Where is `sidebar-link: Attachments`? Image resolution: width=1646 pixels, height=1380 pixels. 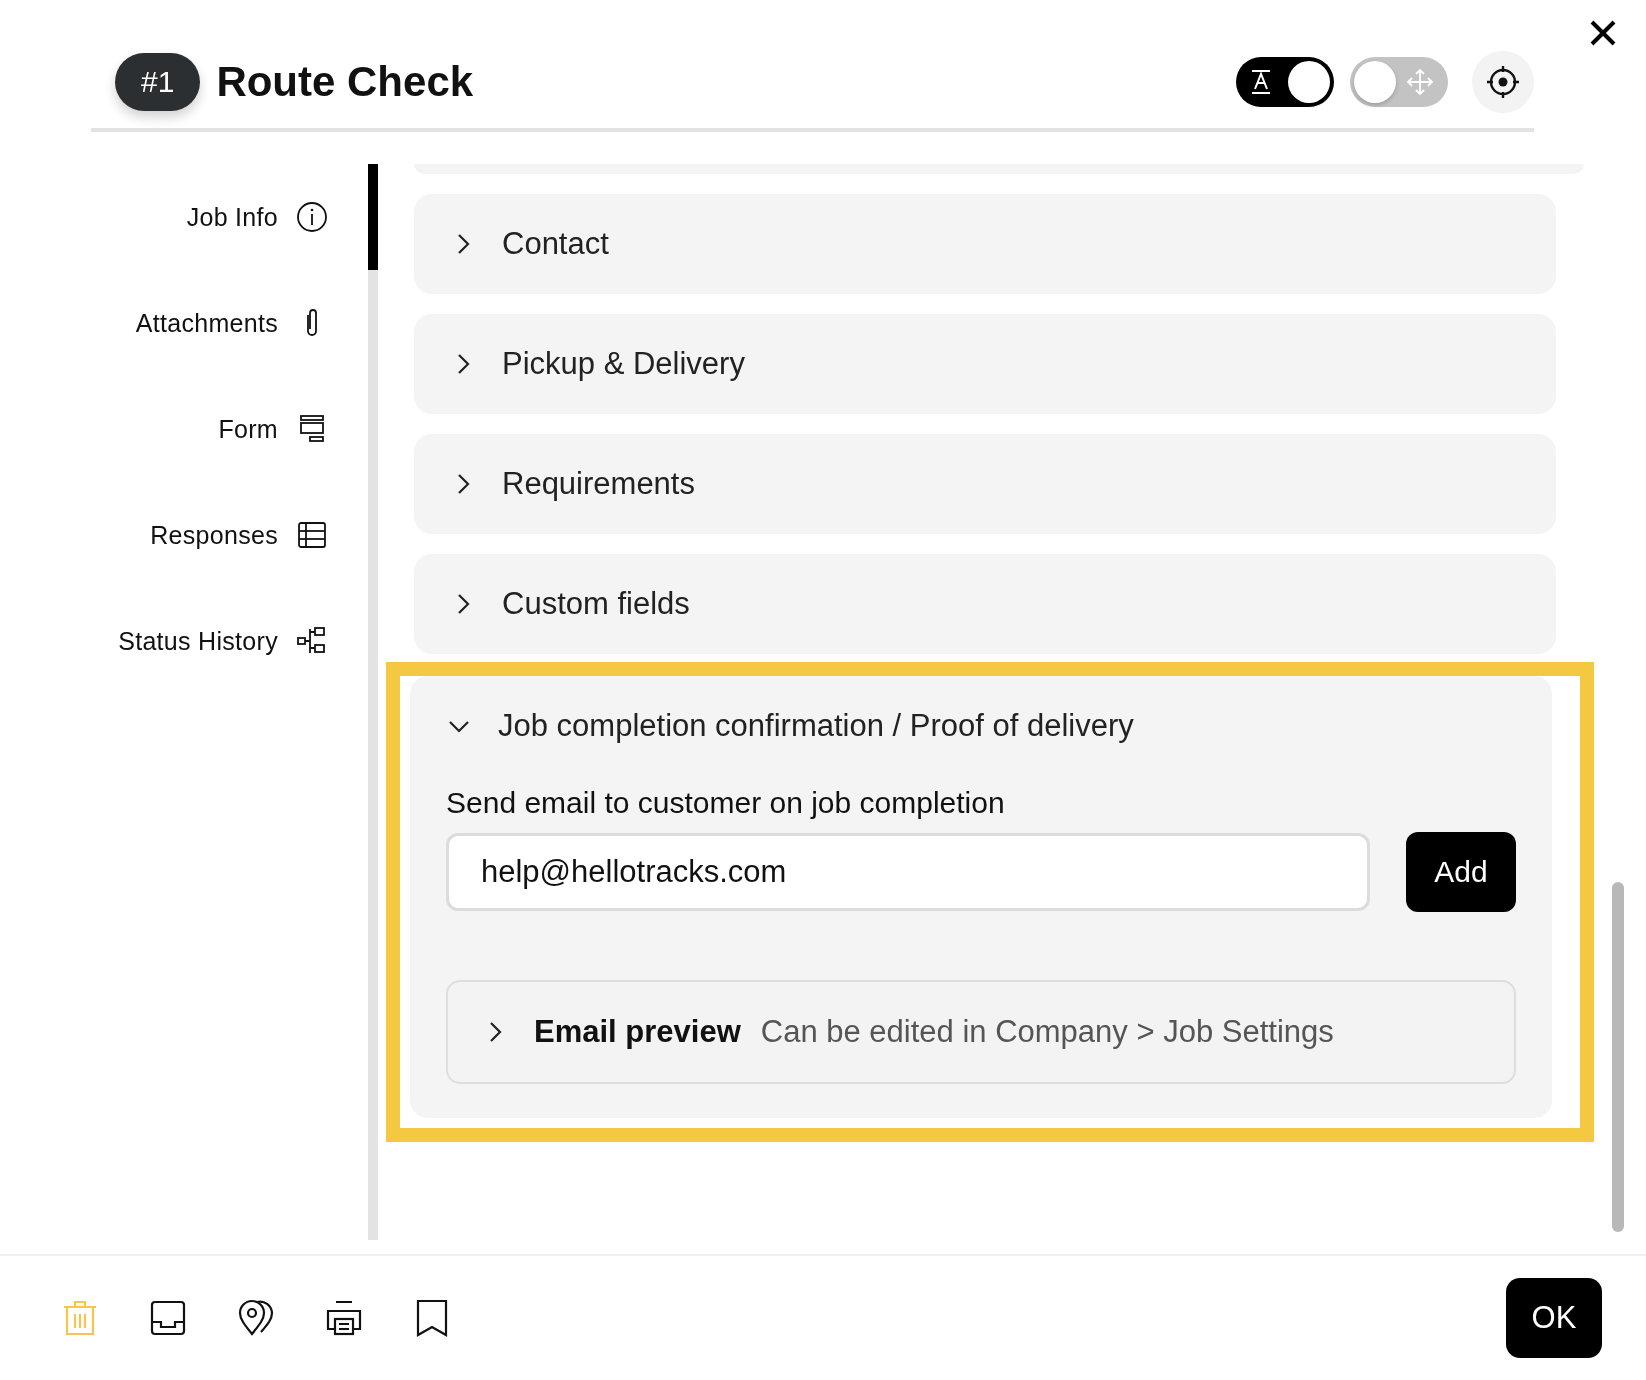 sidebar-link: Attachments is located at coordinates (251, 323).